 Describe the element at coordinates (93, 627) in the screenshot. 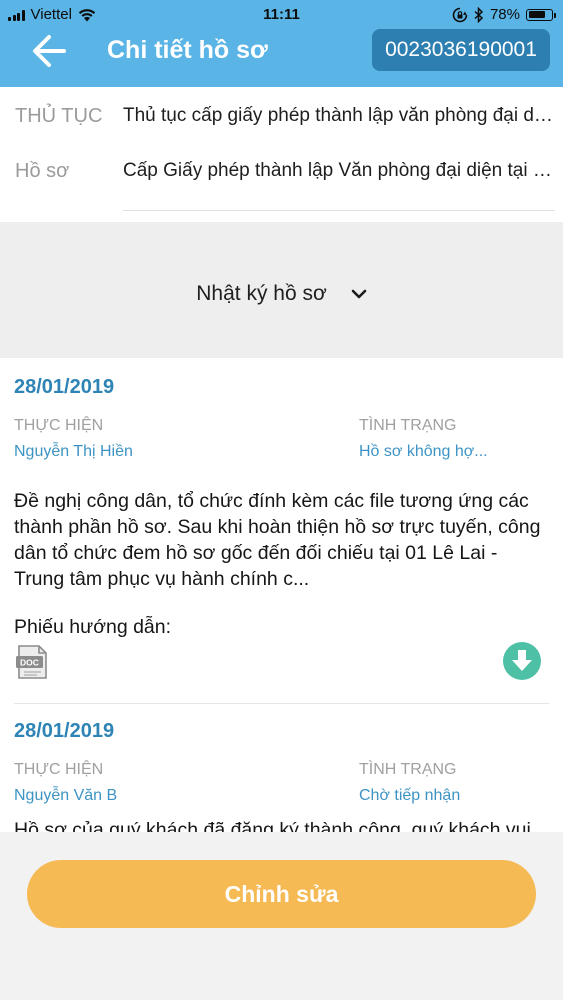

I see `attachment-label: Phiếu hướng dẫn:` at that location.